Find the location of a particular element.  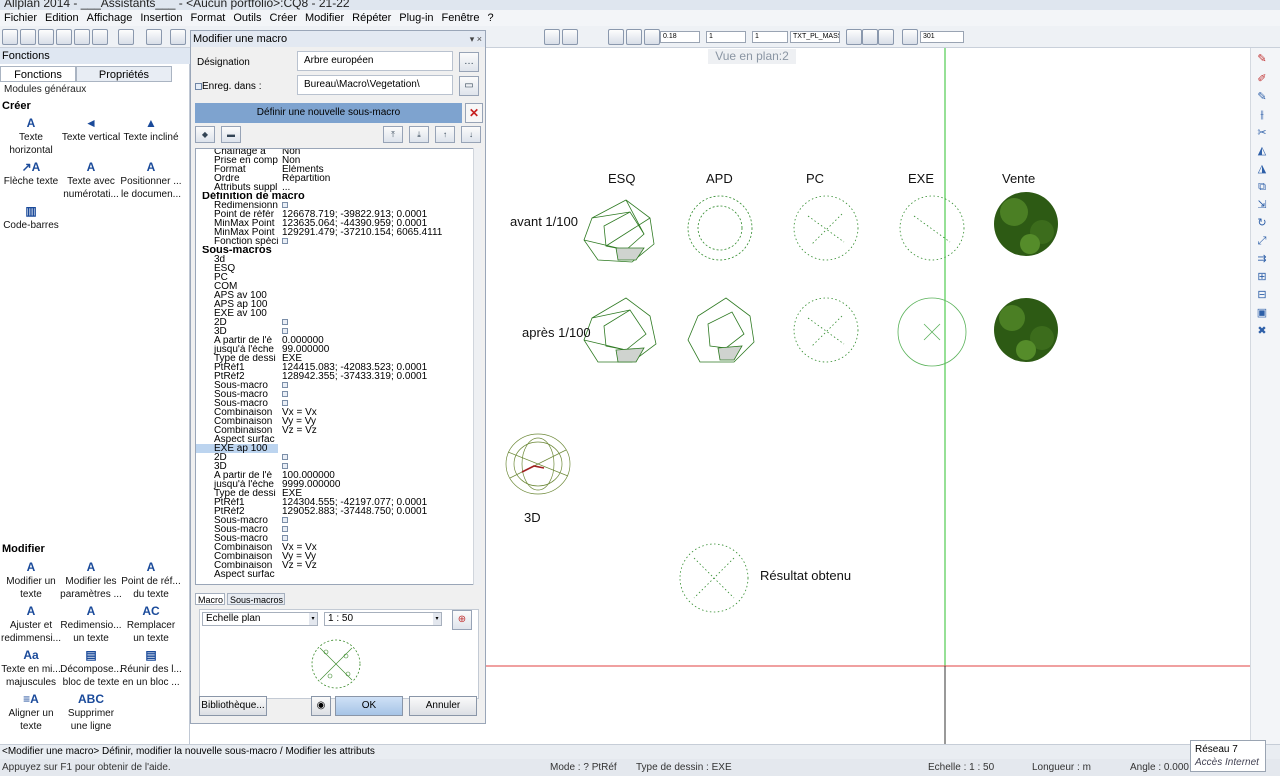

scale-type-select: Echelle plan ▾ is located at coordinates (260, 619).